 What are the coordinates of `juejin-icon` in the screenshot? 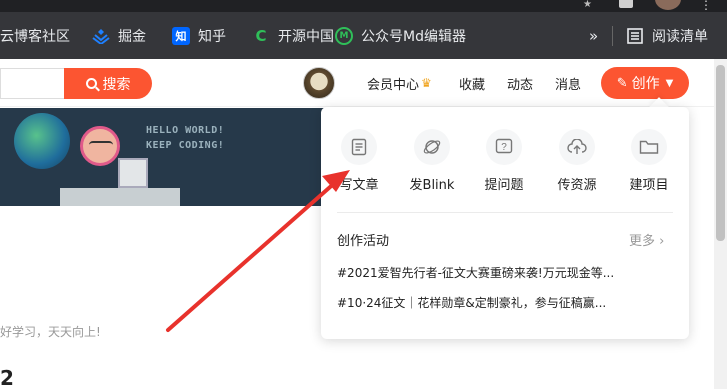 It's located at (101, 36).